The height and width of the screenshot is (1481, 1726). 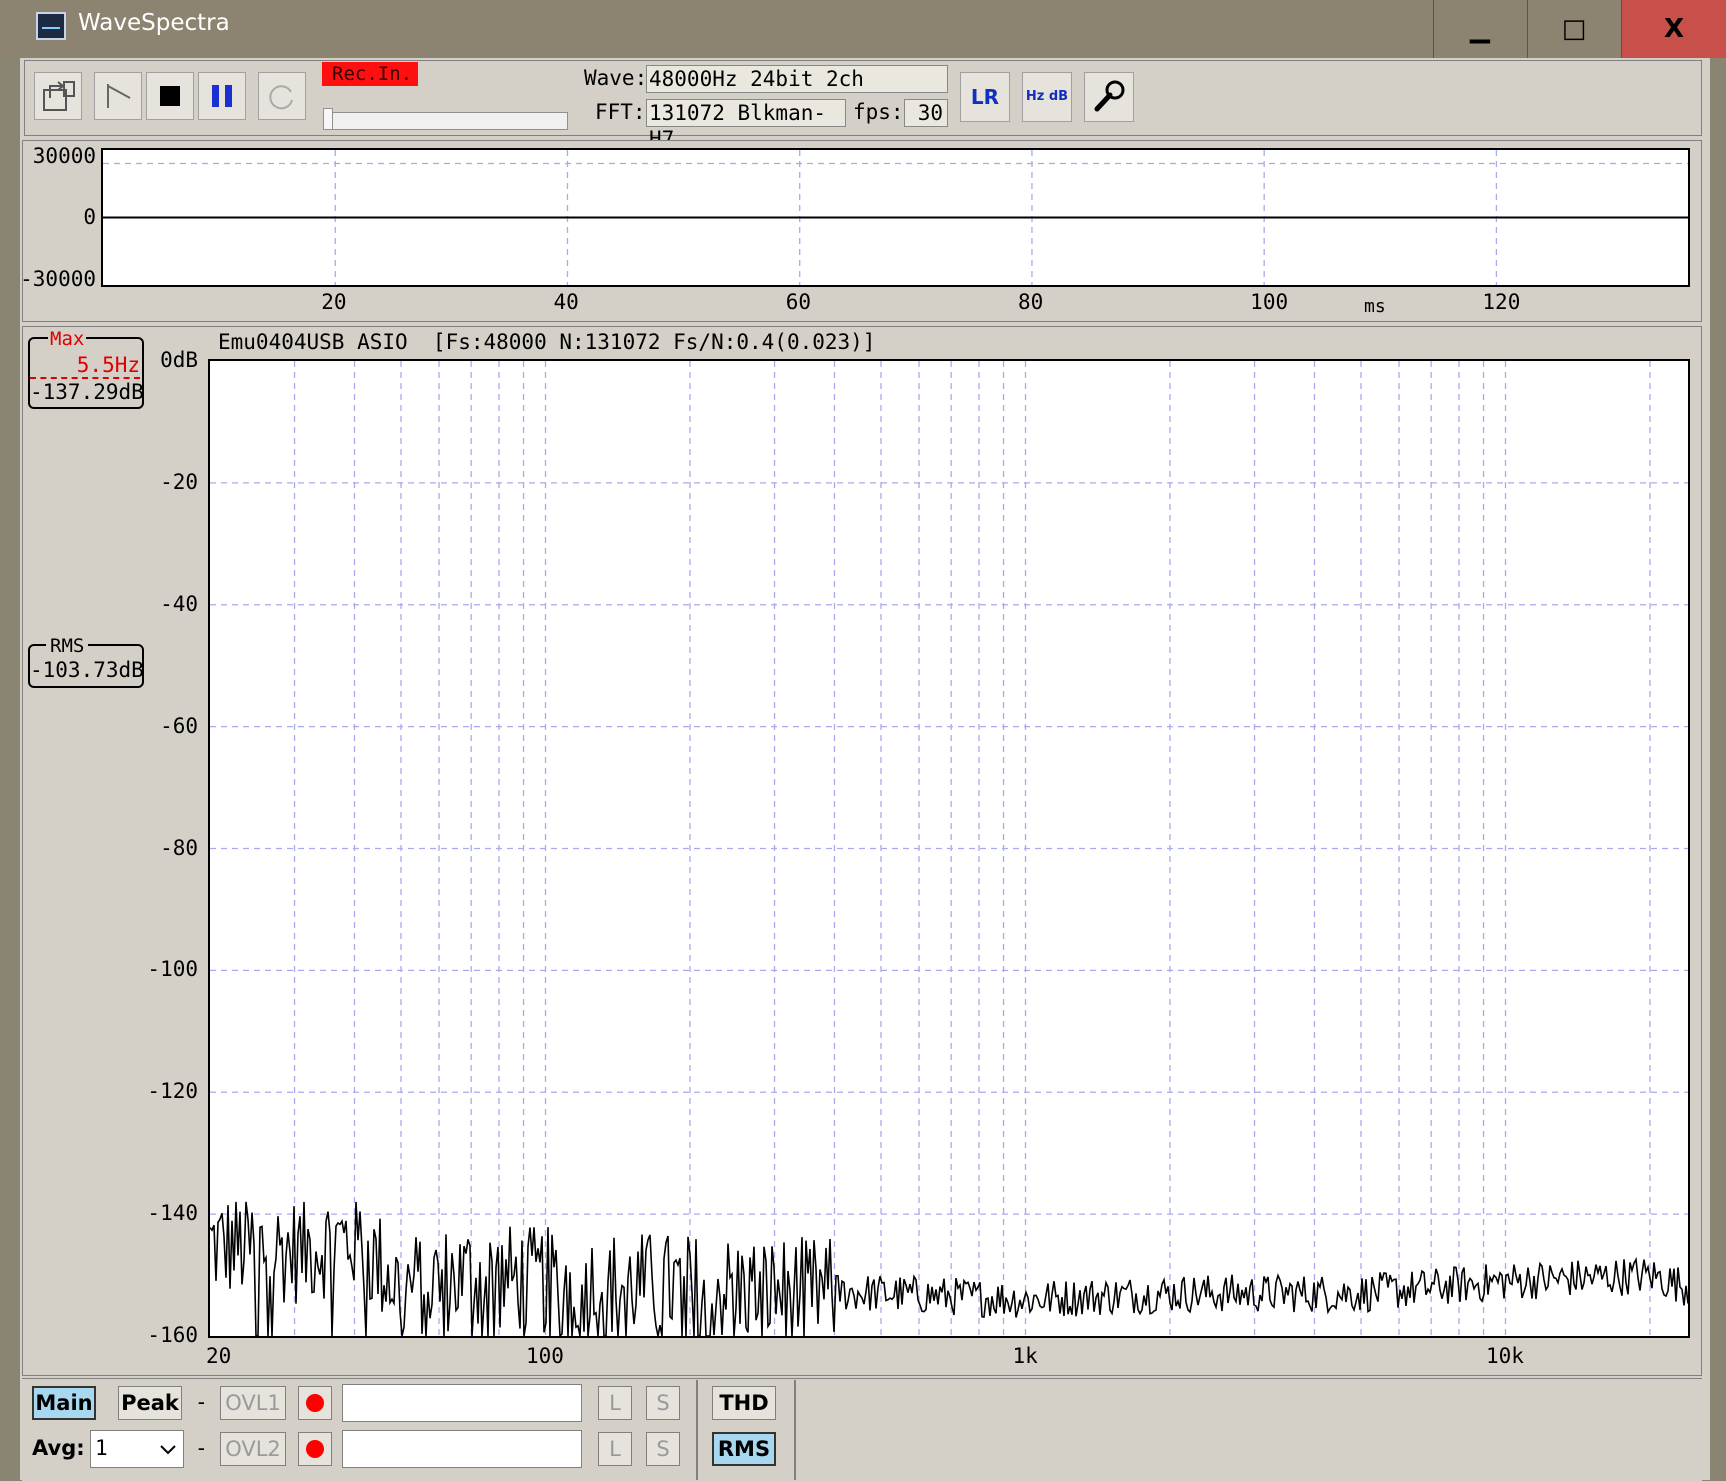 I want to click on lr-channel-button: LR, so click(x=985, y=97).